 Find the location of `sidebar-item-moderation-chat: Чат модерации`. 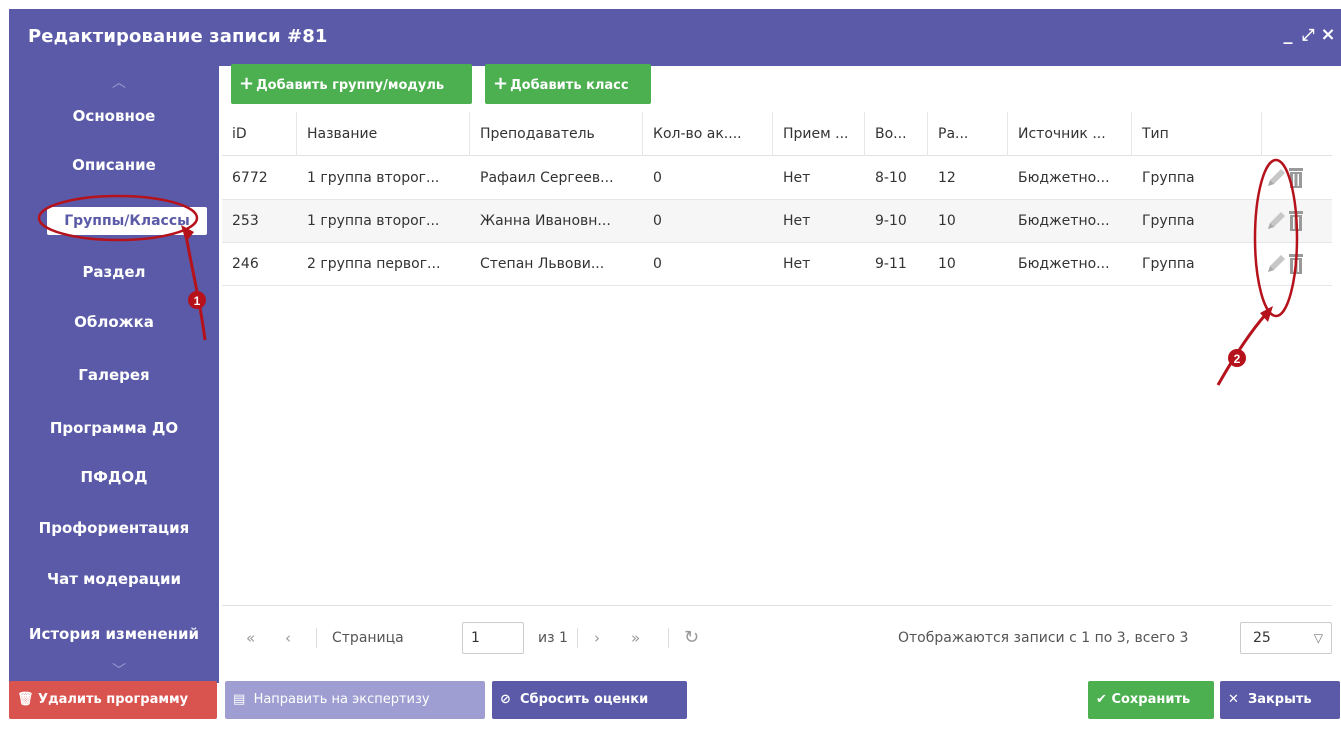

sidebar-item-moderation-chat: Чат модерации is located at coordinates (114, 579).